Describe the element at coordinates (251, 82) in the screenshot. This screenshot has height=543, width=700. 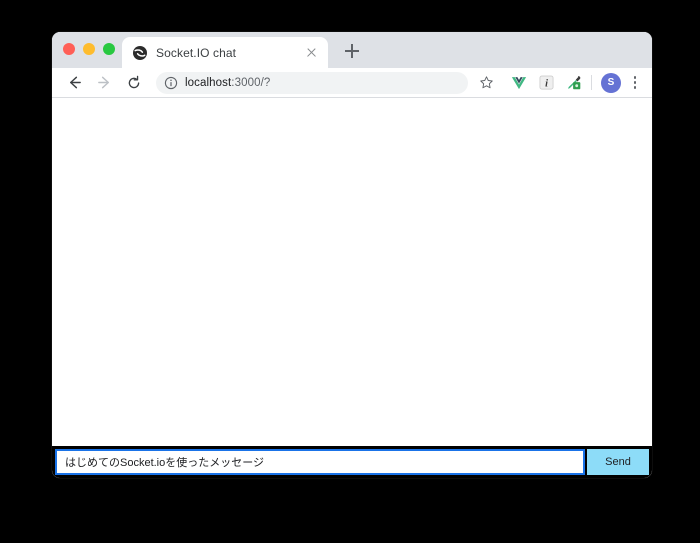
I see `address-bar-path: :3000/?` at that location.